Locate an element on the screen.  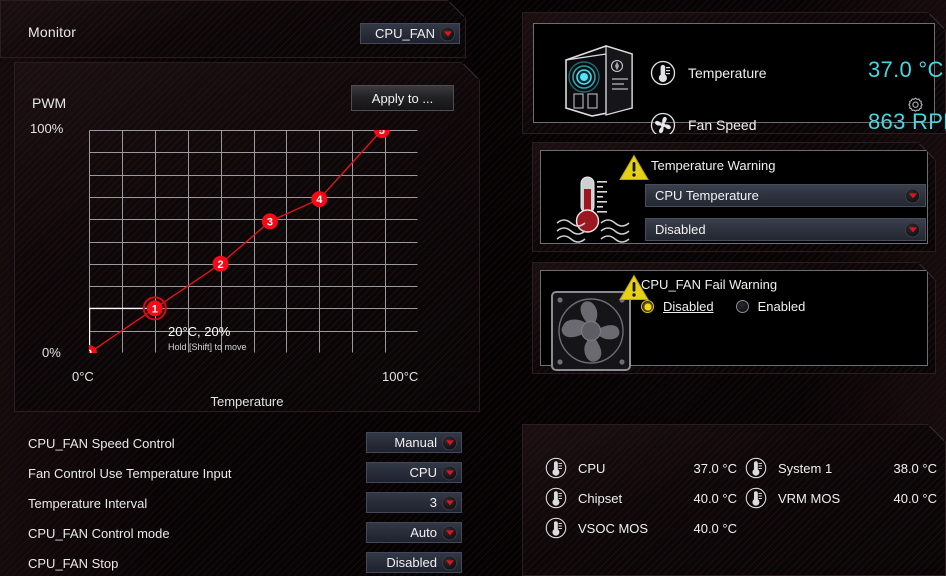
curve-point-1: 1 is located at coordinates (154, 308).